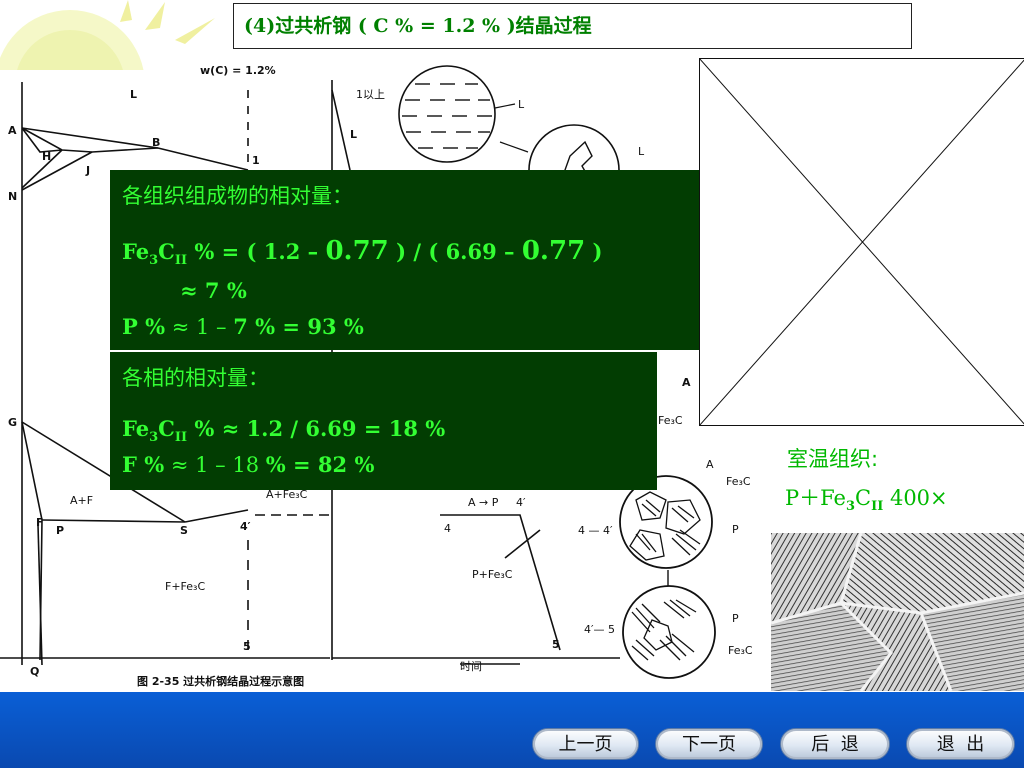 The width and height of the screenshot is (1024, 768). What do you see at coordinates (709, 744) in the screenshot?
I see `next-page-button: 下一页` at bounding box center [709, 744].